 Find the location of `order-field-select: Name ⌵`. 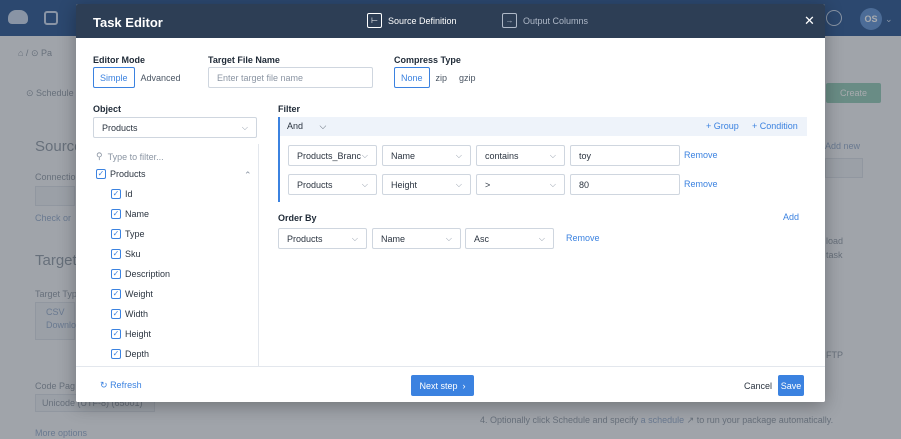

order-field-select: Name ⌵ is located at coordinates (416, 238).